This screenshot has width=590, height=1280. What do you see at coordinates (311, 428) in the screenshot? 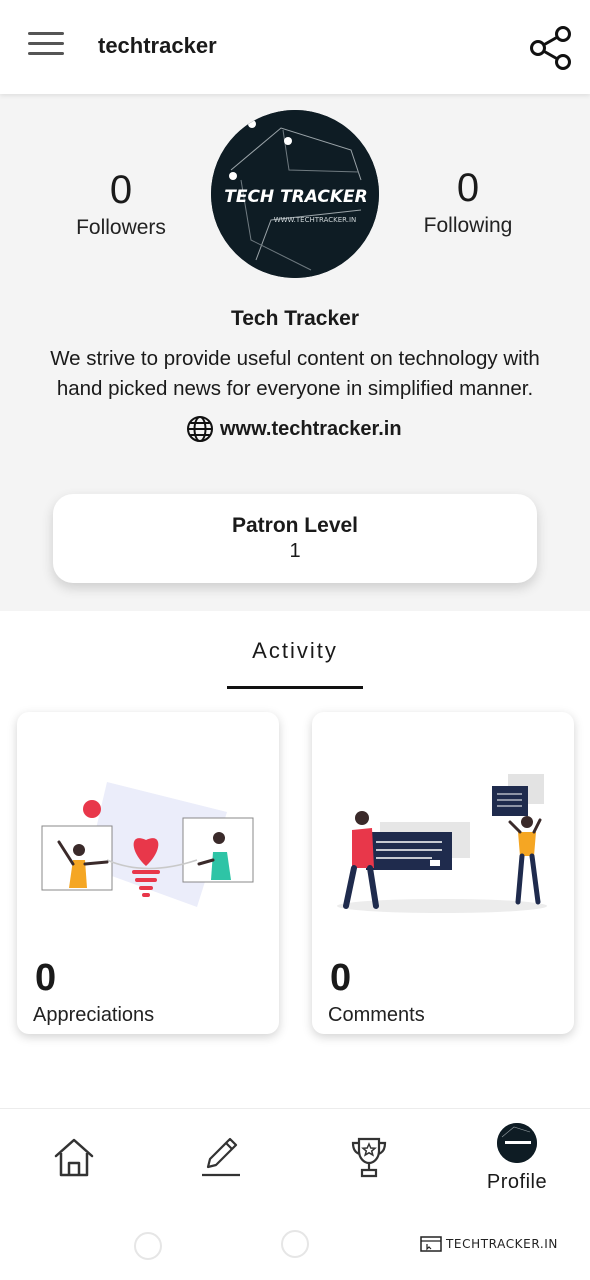
I see `website-url: www.techtracker.in` at bounding box center [311, 428].